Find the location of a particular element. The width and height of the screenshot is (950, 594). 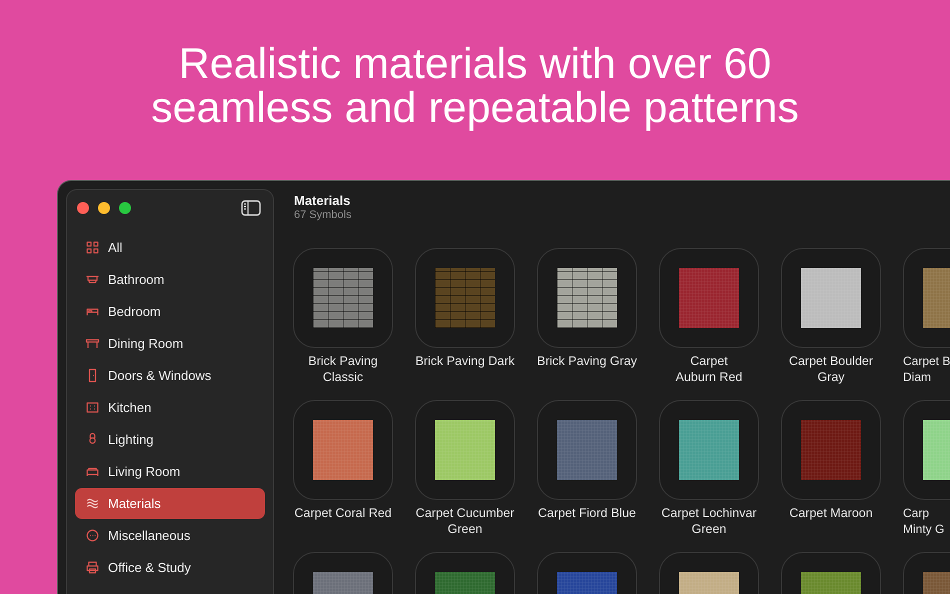

headline: Realistic materials with over 60 seamless and repeatable patterns is located at coordinates (475, 88).